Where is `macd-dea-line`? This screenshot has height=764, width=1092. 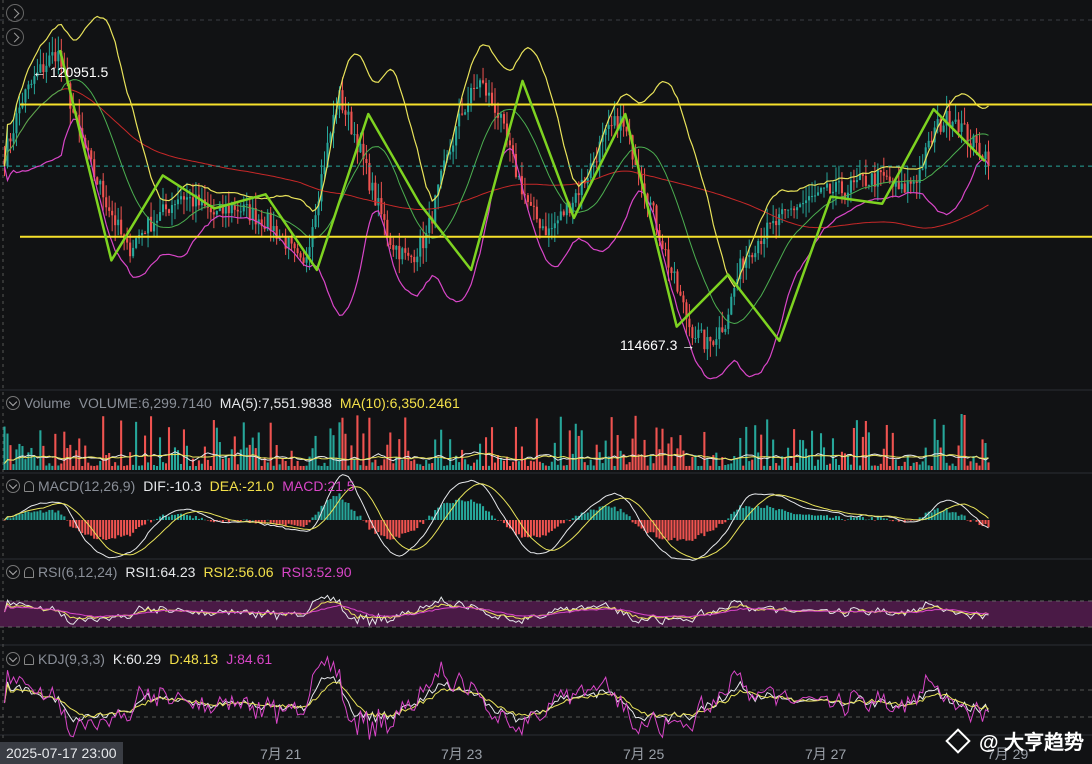
macd-dea-line is located at coordinates (496, 521).